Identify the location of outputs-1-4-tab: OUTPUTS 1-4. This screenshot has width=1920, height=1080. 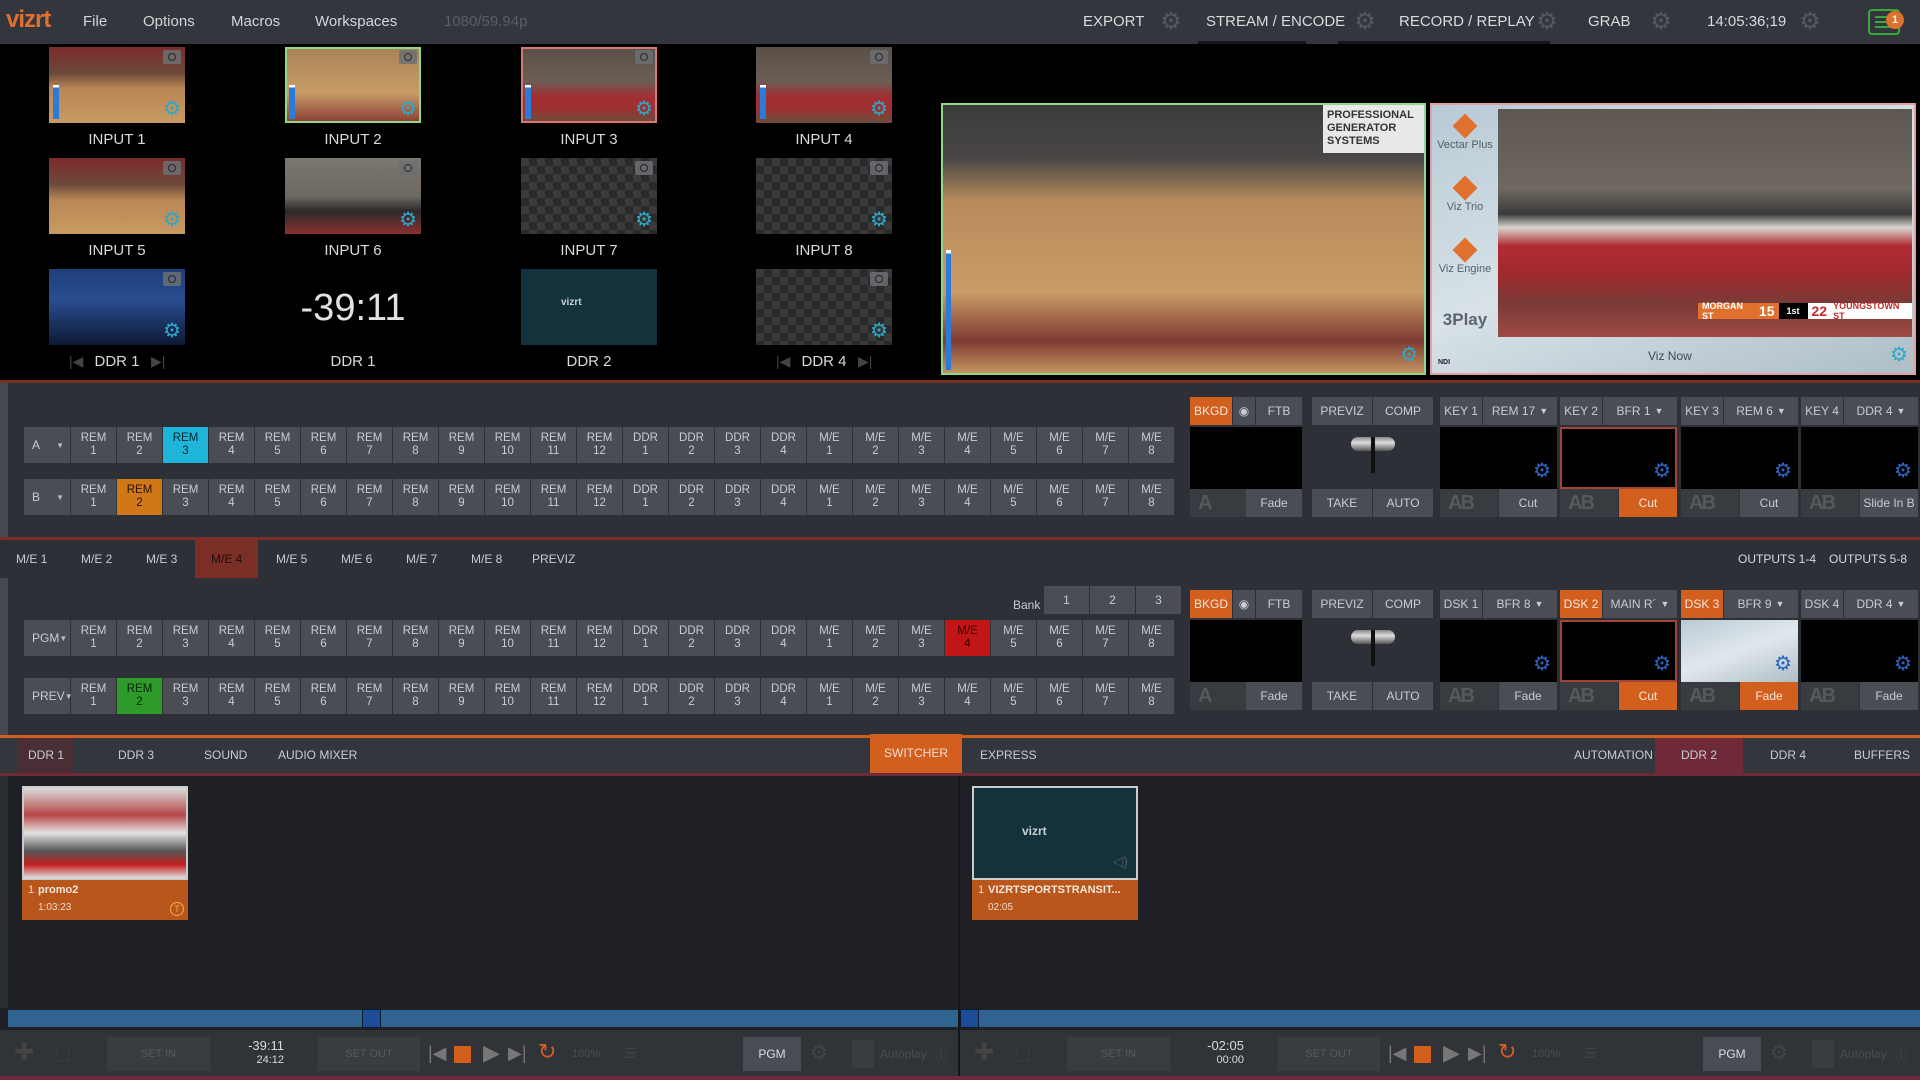
(1777, 559).